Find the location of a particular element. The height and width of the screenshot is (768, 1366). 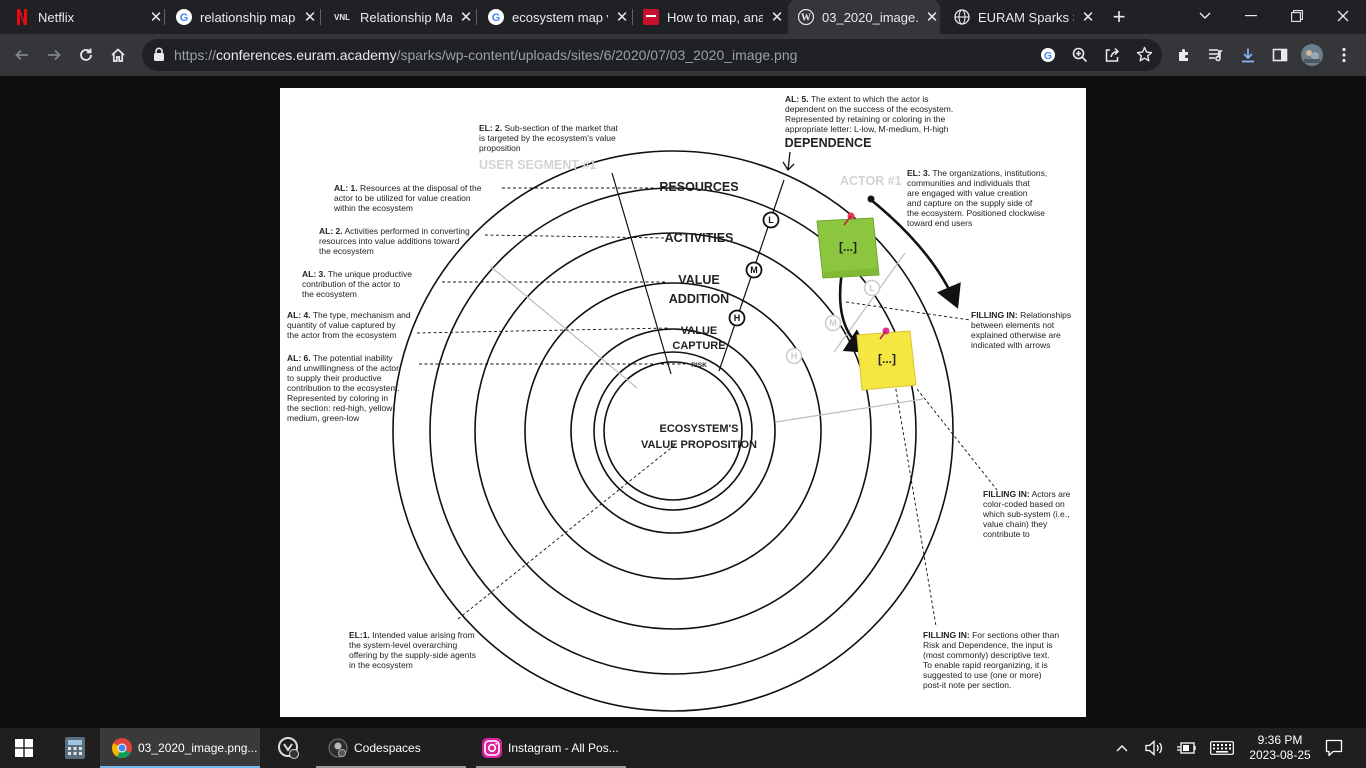

ring-label-value-capture: VALUE is located at coordinates (699, 331).